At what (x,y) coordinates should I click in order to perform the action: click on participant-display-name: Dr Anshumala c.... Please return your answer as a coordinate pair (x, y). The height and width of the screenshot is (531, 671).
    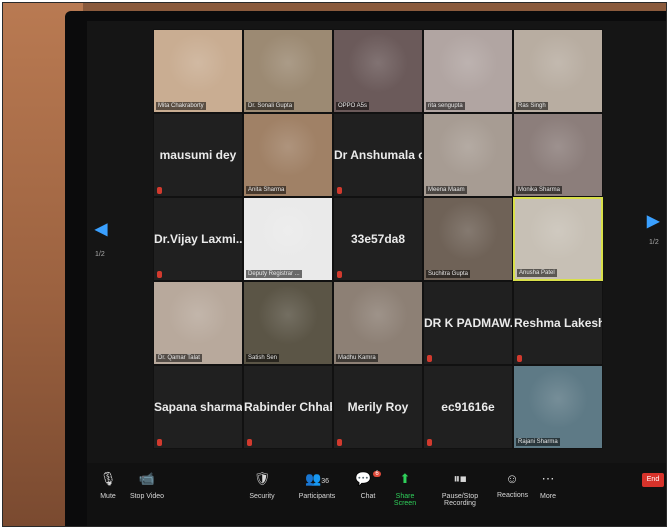
    Looking at the image, I should click on (378, 155).